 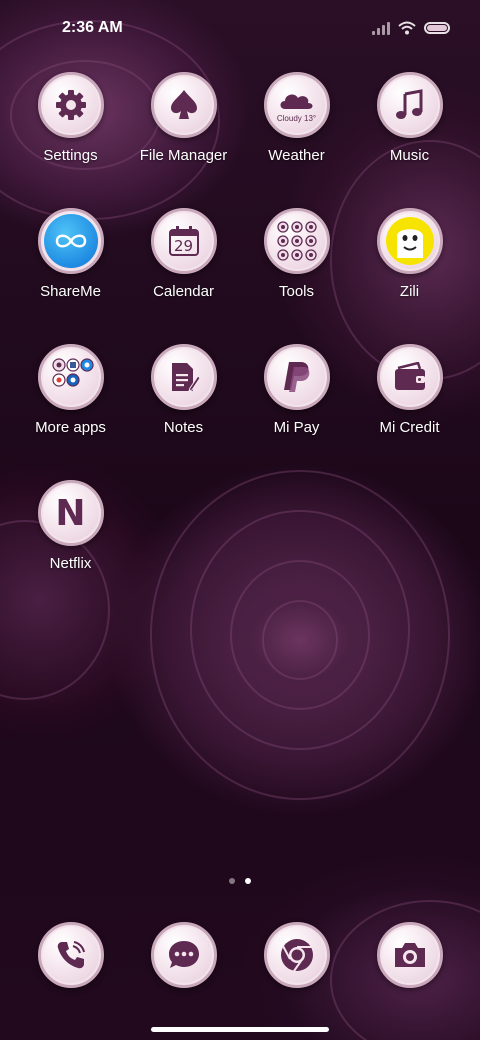 I want to click on status-bar: 2:36 AM, so click(x=240, y=28).